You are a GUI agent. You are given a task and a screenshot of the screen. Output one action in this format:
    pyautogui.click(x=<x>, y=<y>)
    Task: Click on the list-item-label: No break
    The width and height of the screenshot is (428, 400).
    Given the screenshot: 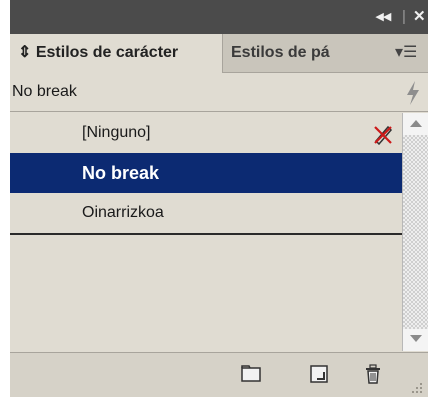 What is the action you would take?
    pyautogui.click(x=121, y=173)
    